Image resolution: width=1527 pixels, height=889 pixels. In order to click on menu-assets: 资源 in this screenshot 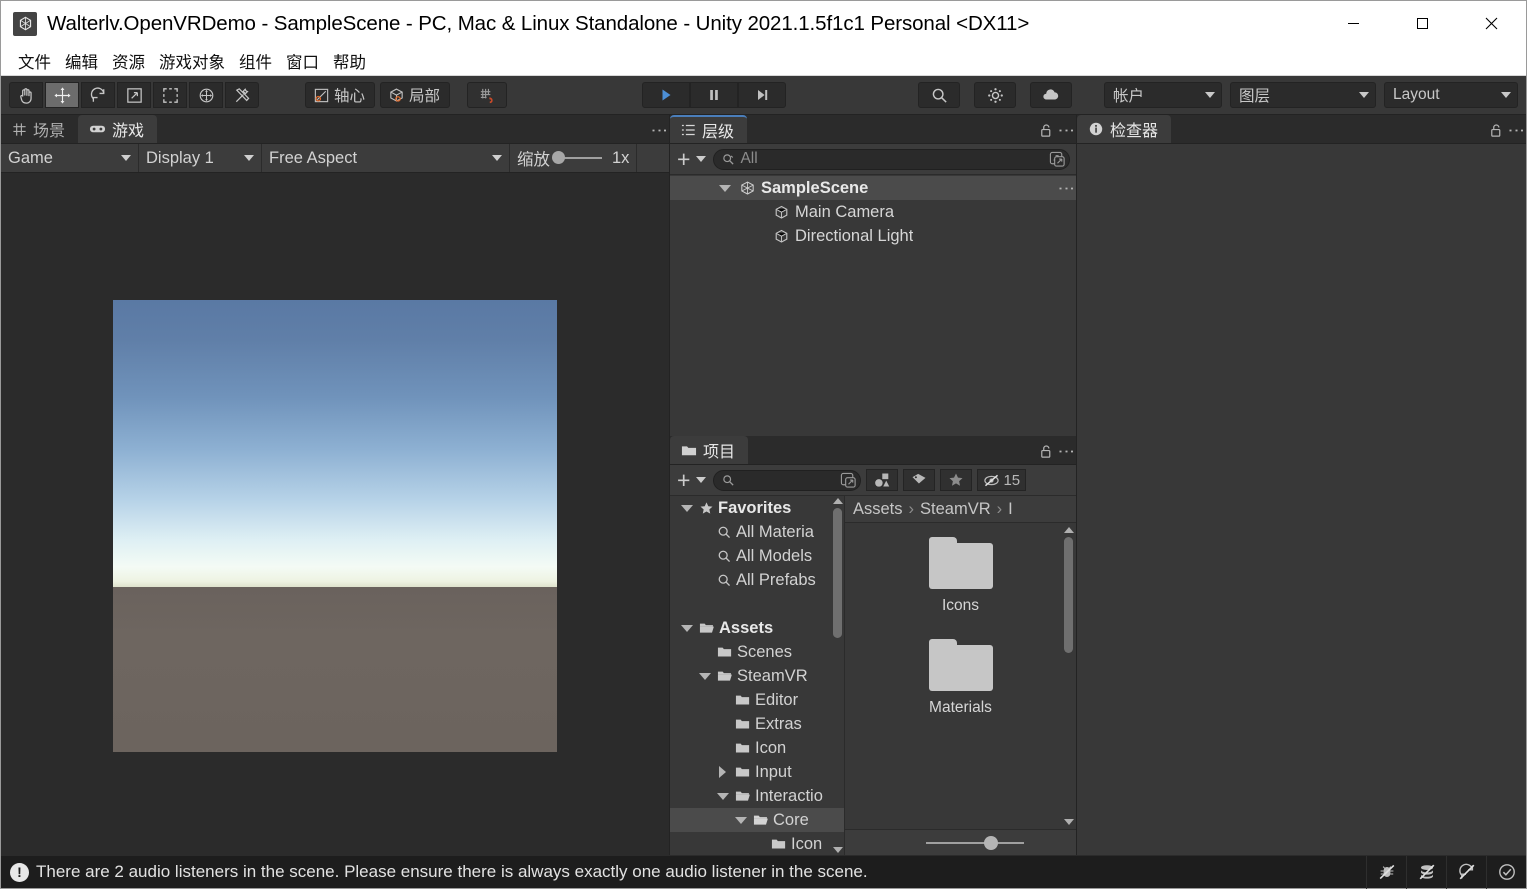, I will do `click(128, 61)`.